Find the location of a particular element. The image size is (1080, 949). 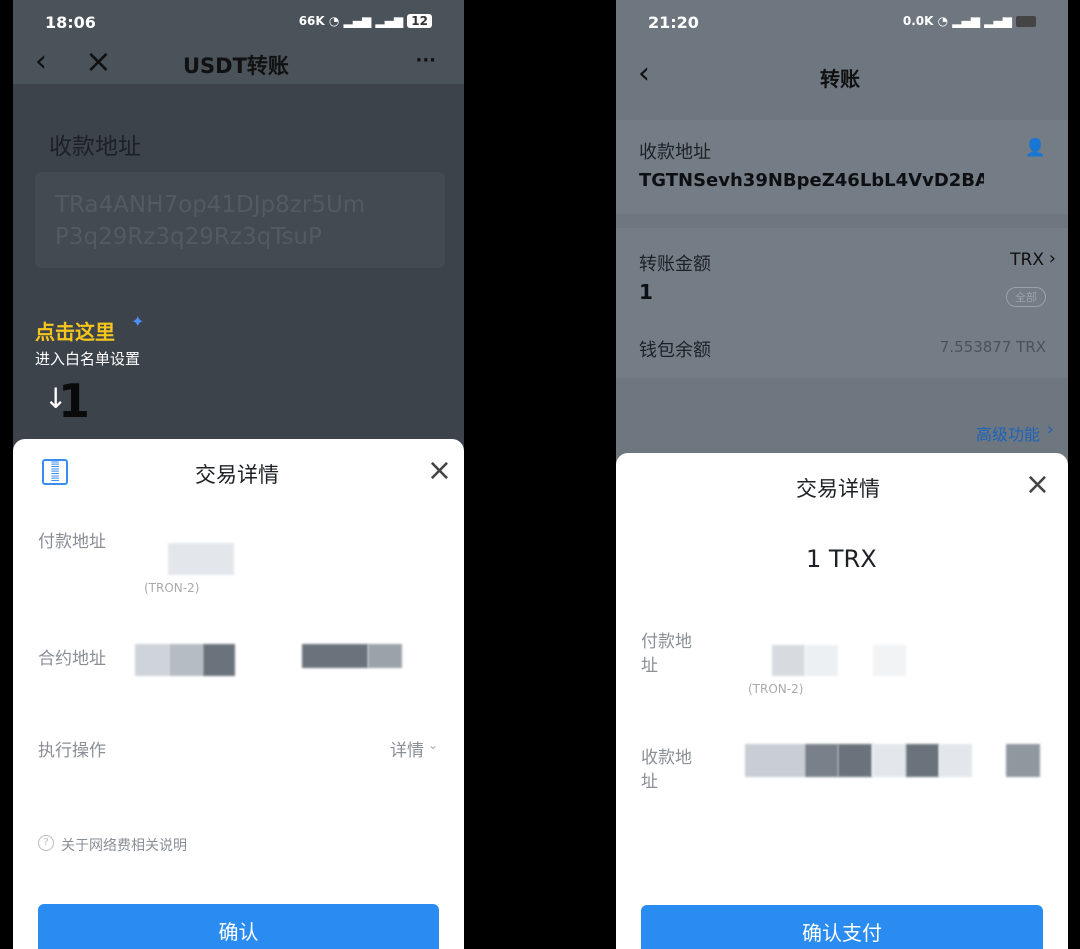

recipient-label: 收款地址 is located at coordinates (675, 152).